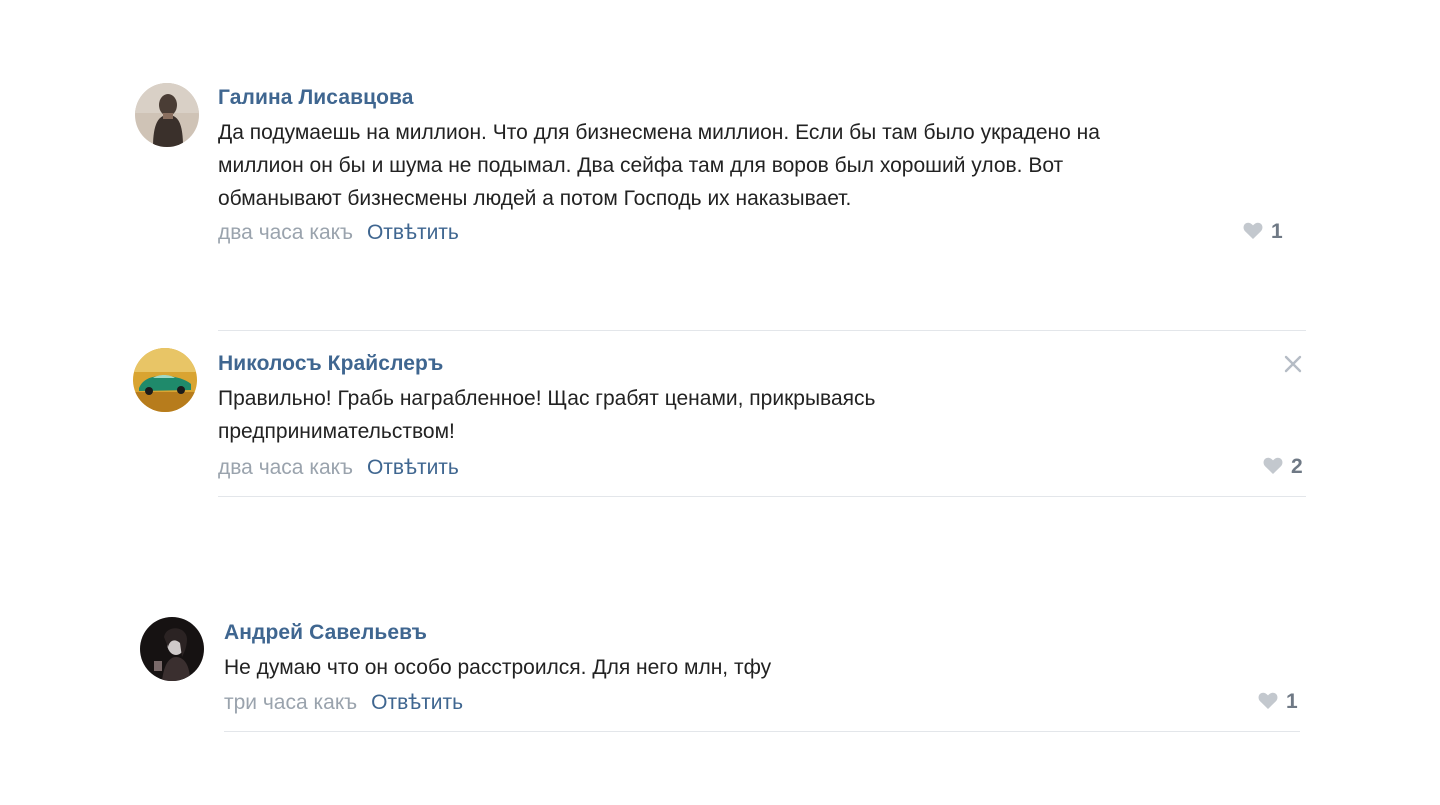 This screenshot has width=1440, height=805. What do you see at coordinates (417, 702) in the screenshot?
I see `reply-button: Отвѣтить` at bounding box center [417, 702].